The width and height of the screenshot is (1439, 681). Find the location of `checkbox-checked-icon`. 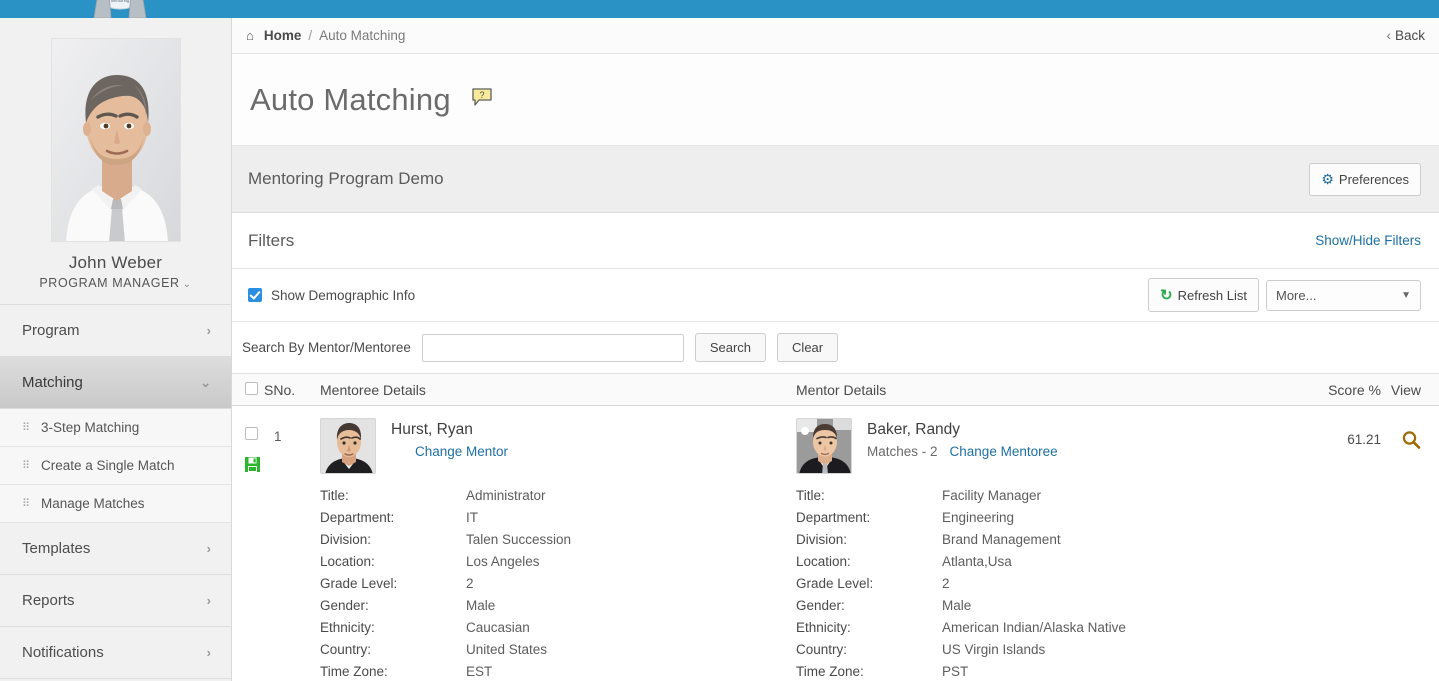

checkbox-checked-icon is located at coordinates (255, 295).